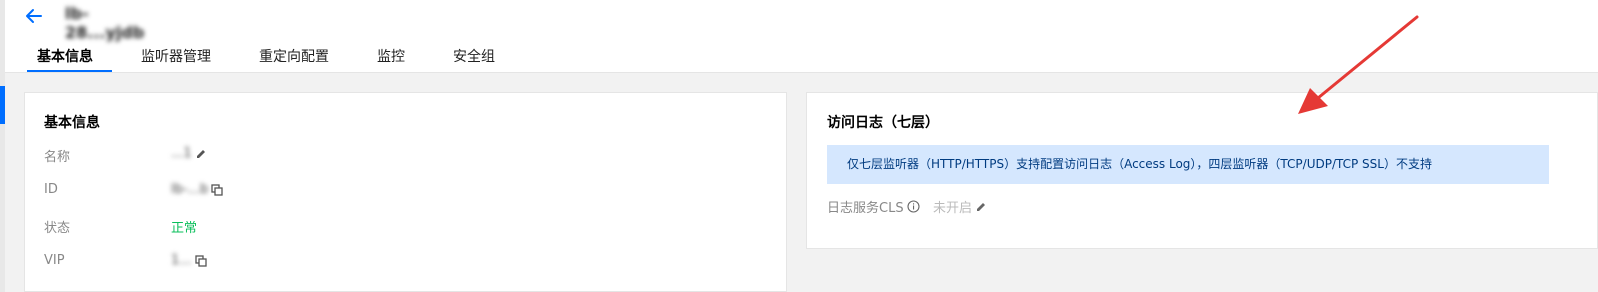 This screenshot has height=292, width=1598. Describe the element at coordinates (57, 157) in the screenshot. I see `name-label: 名称` at that location.